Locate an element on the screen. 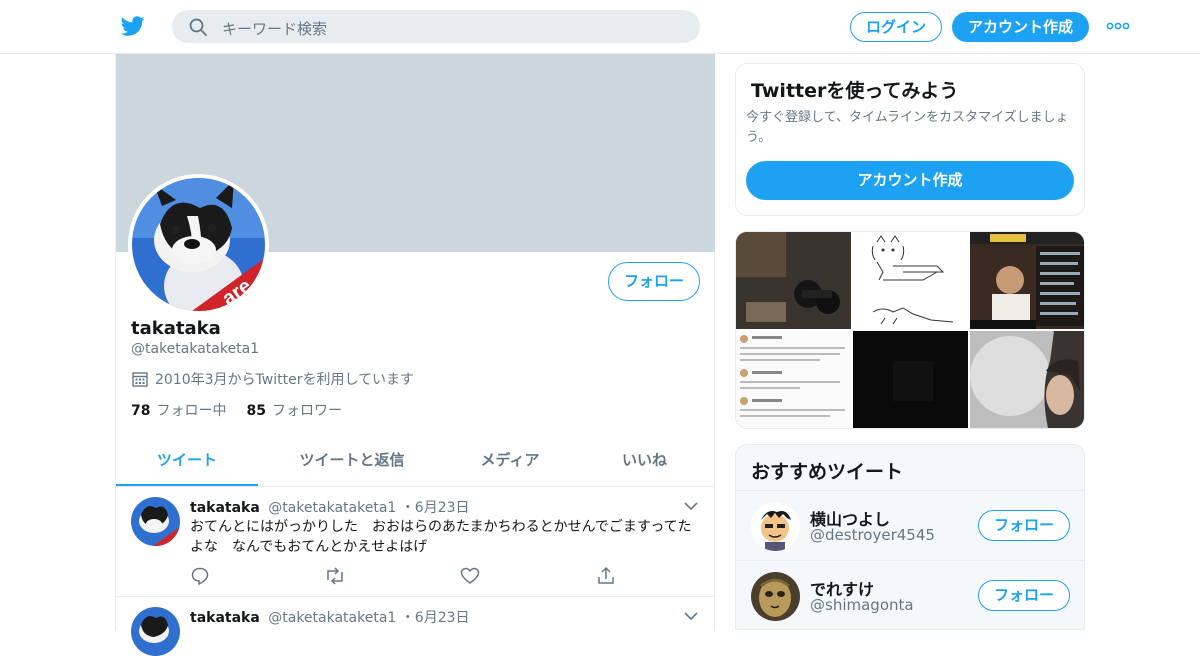 This screenshot has width=1200, height=656. mask-avatar-image is located at coordinates (775, 596).